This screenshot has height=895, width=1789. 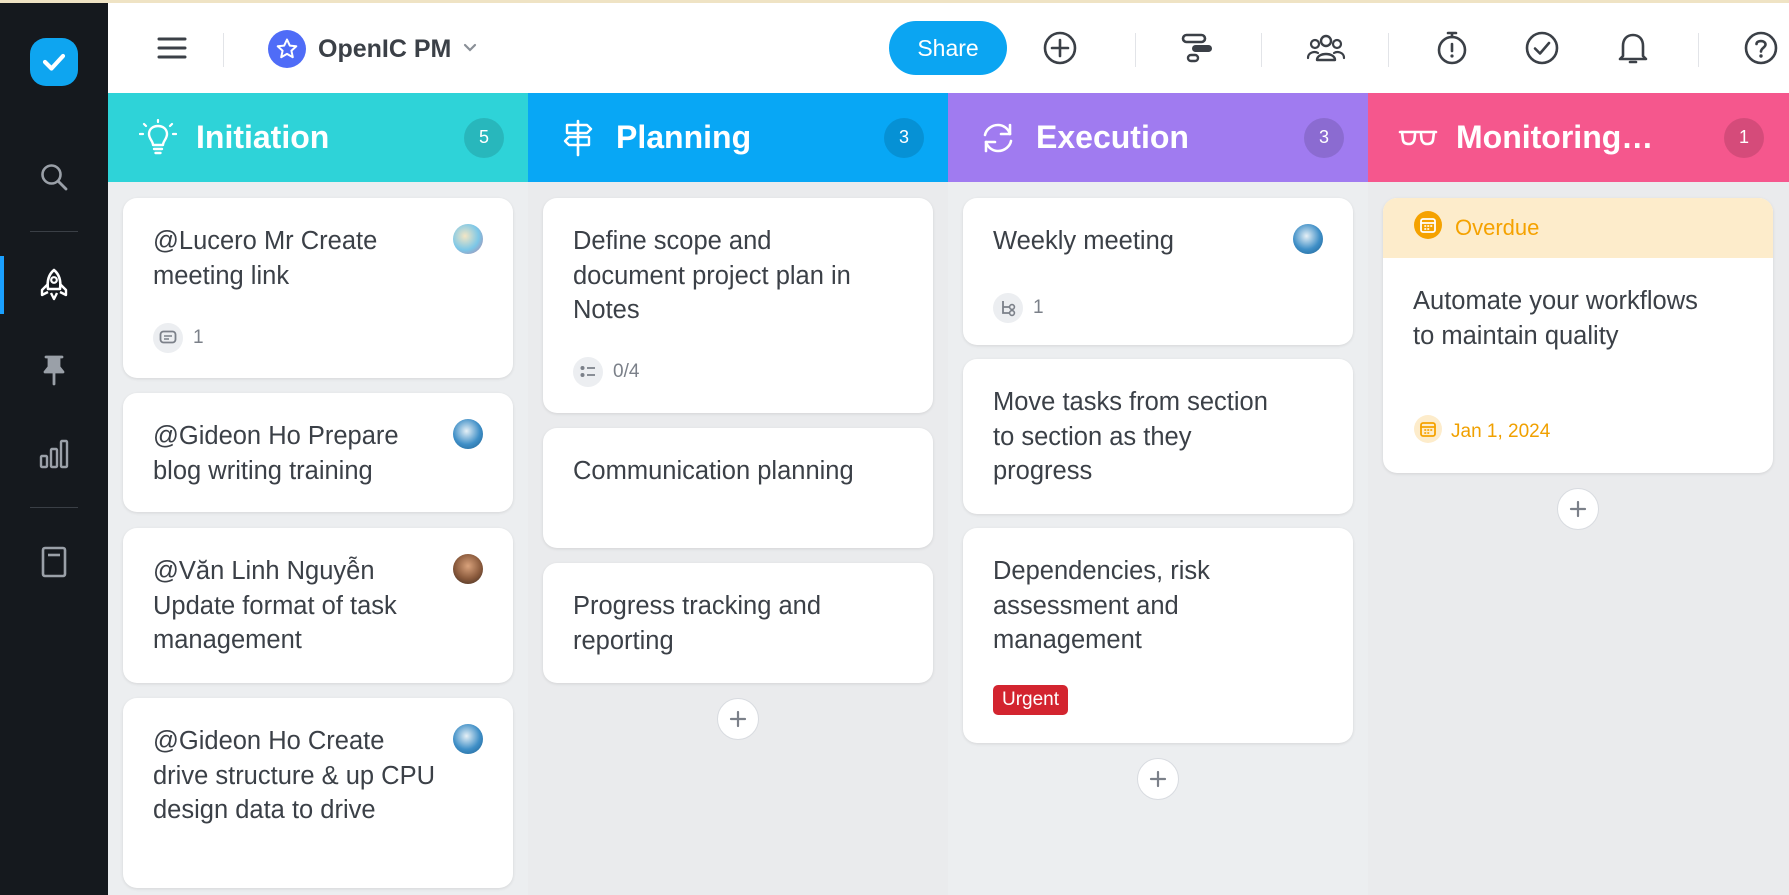 What do you see at coordinates (1578, 228) in the screenshot?
I see `overdue-banner: Overdue` at bounding box center [1578, 228].